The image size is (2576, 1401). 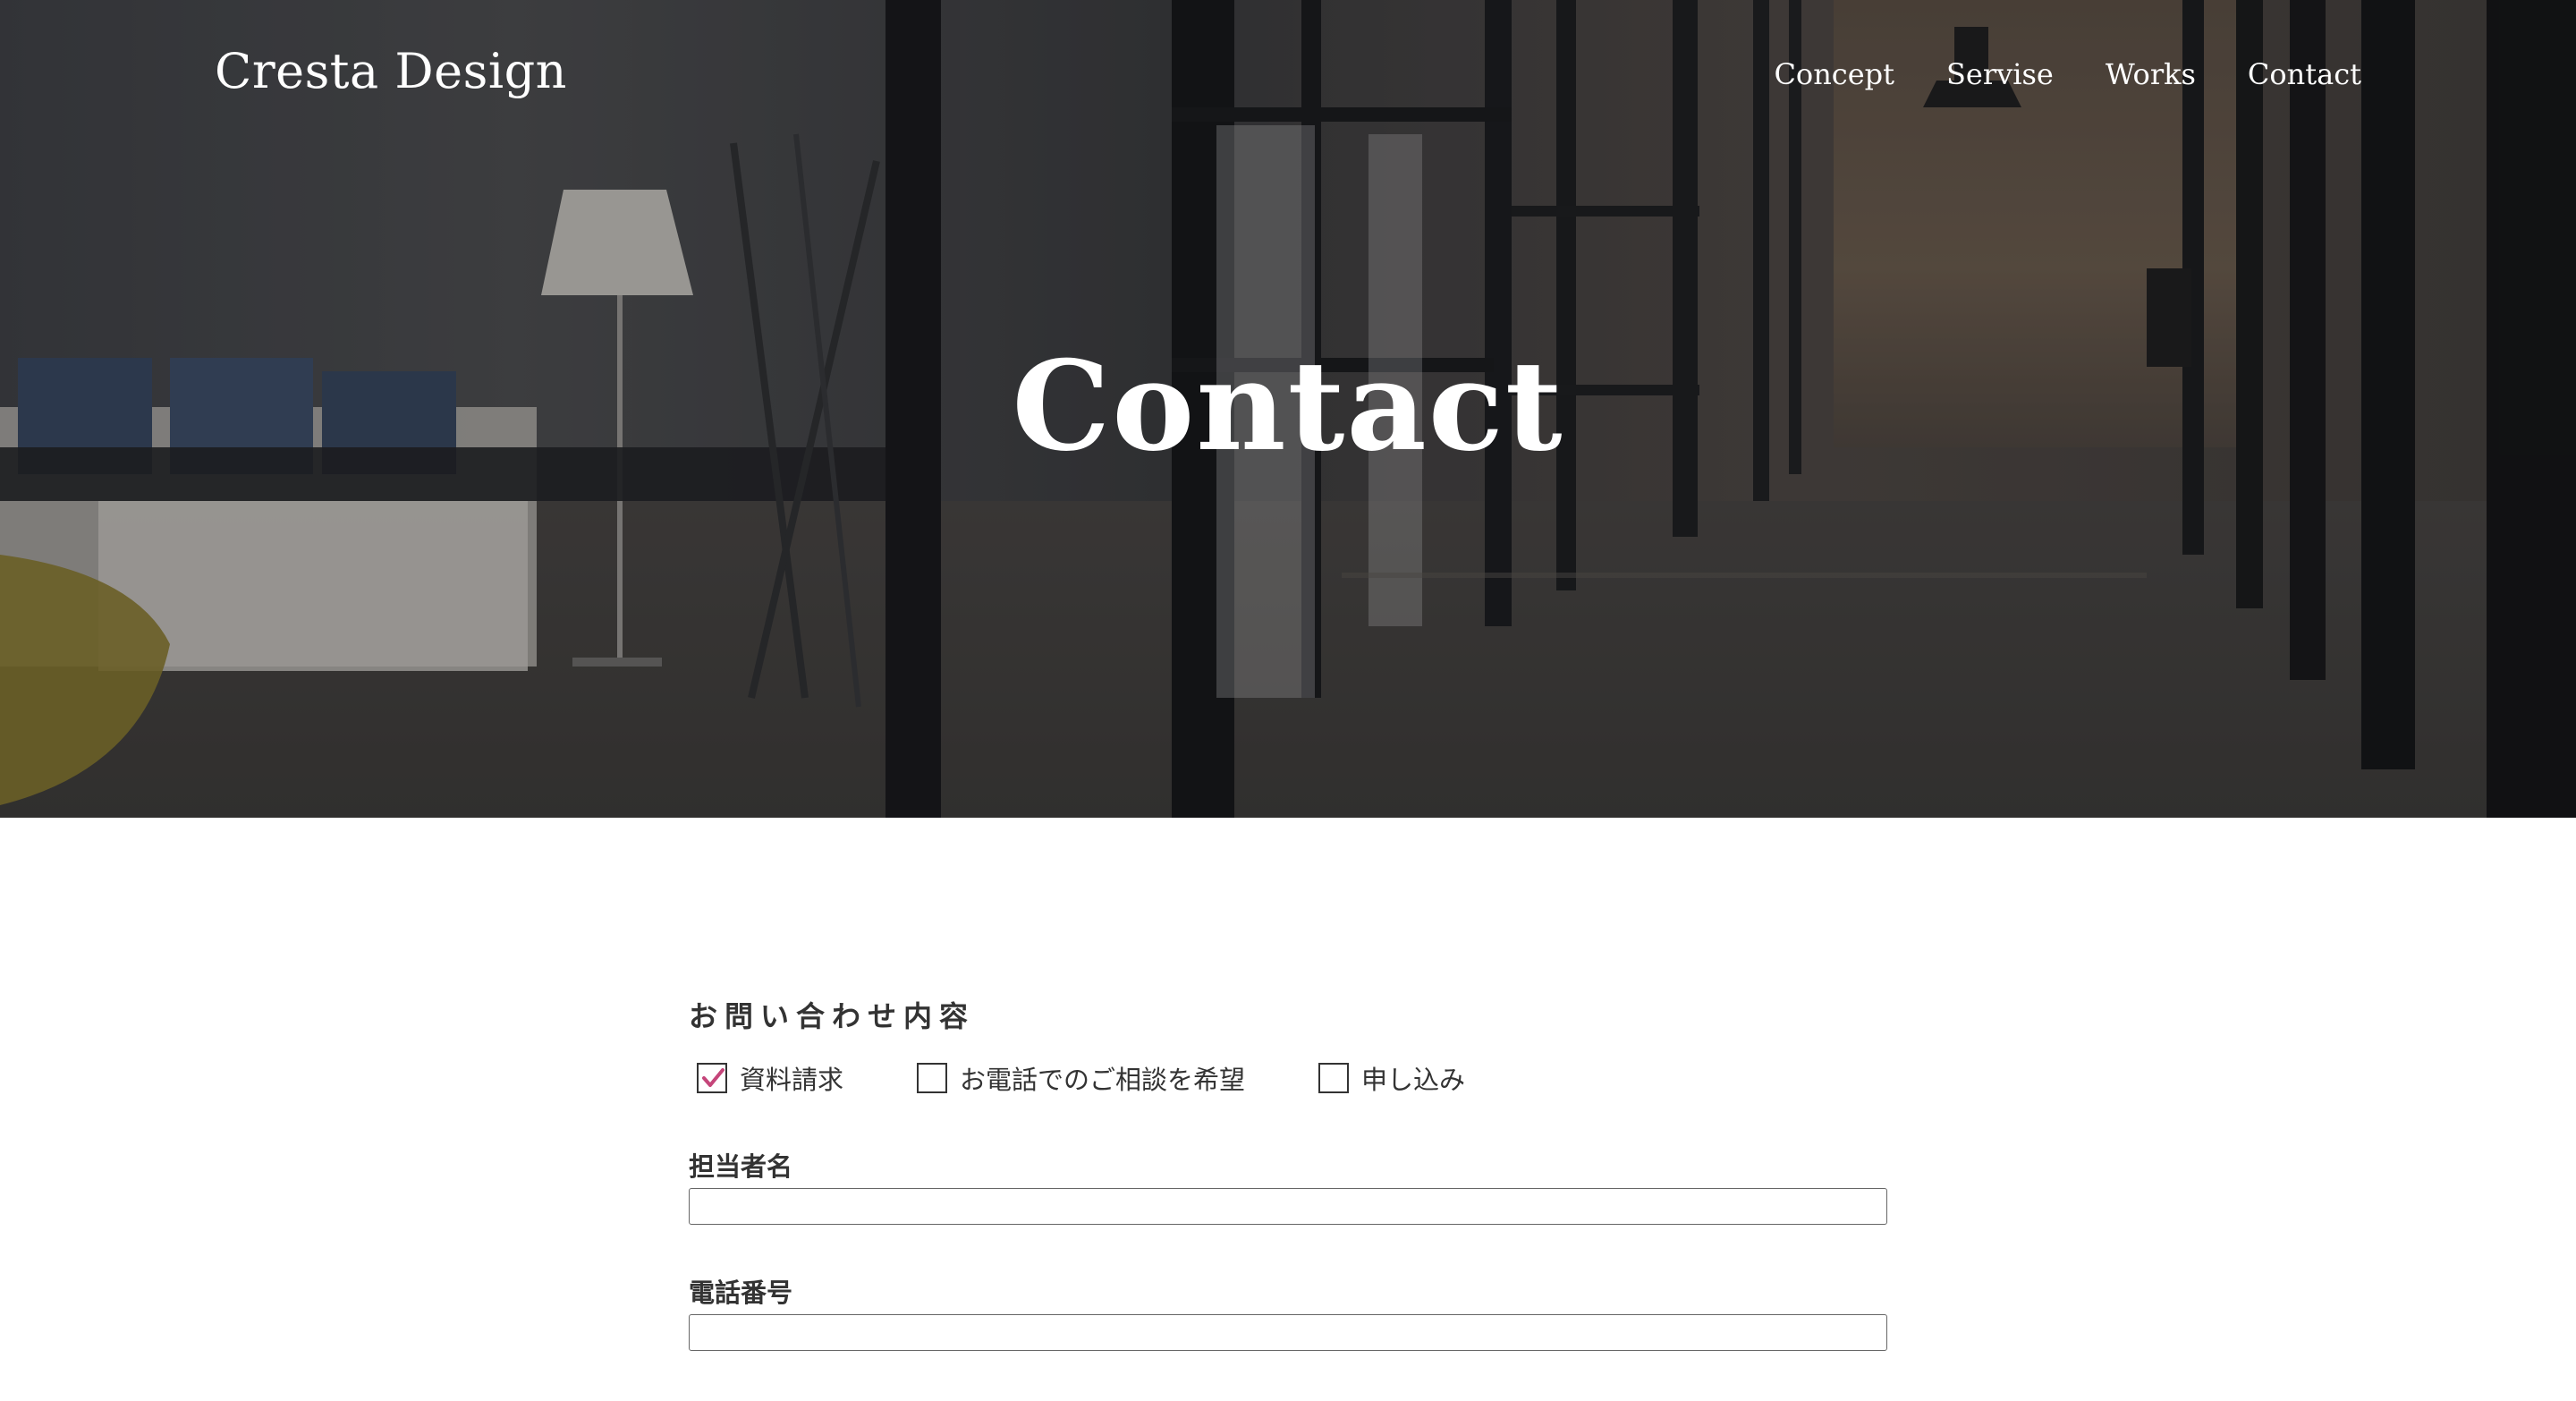 I want to click on option-label: 申し込み, so click(x=1413, y=1080).